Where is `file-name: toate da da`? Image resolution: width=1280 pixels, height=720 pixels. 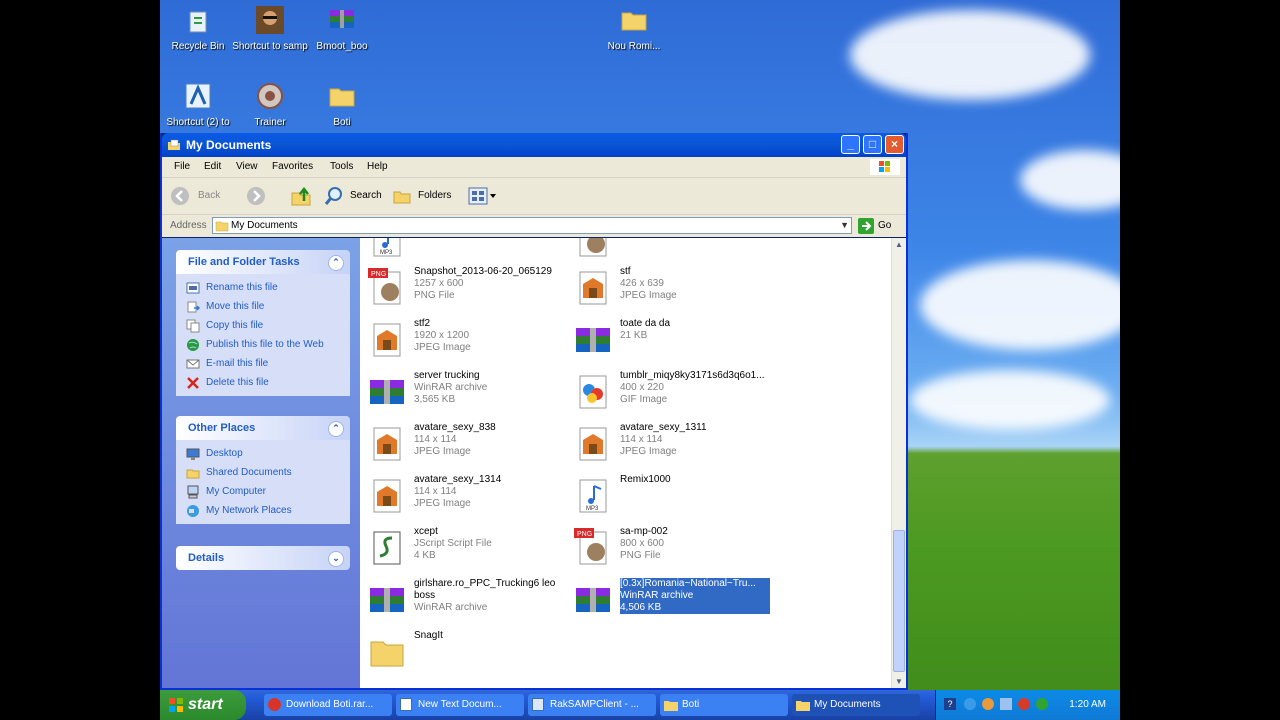
file-name: toate da da is located at coordinates (645, 323).